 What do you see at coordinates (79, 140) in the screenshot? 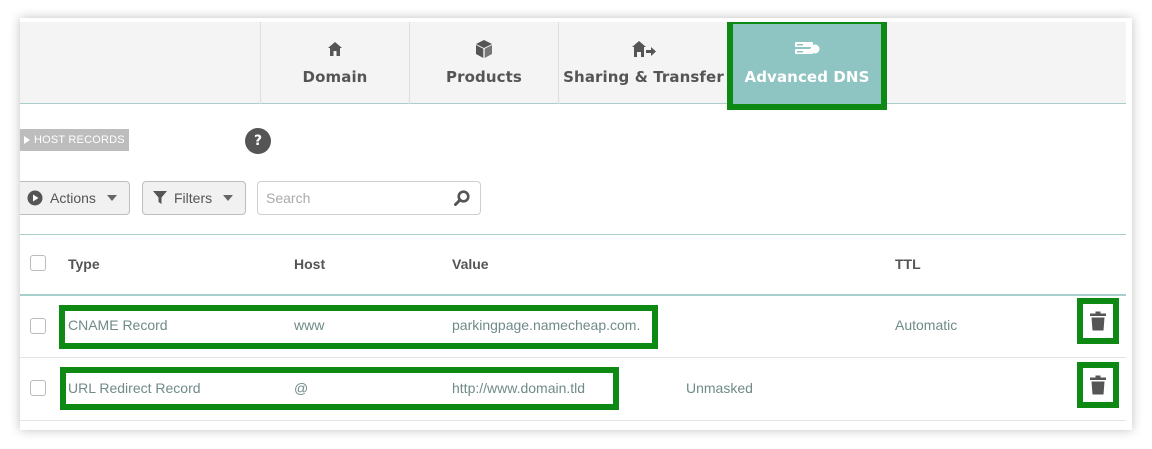
I see `section-title: HOST RECORDS` at bounding box center [79, 140].